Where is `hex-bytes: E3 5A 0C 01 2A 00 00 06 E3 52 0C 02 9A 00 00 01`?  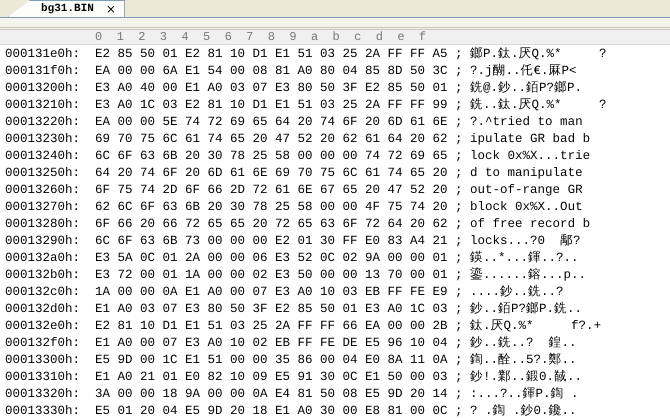 hex-bytes: E3 5A 0C 01 2A 00 00 06 E3 52 0C 02 9A 00 00 01 is located at coordinates (272, 258).